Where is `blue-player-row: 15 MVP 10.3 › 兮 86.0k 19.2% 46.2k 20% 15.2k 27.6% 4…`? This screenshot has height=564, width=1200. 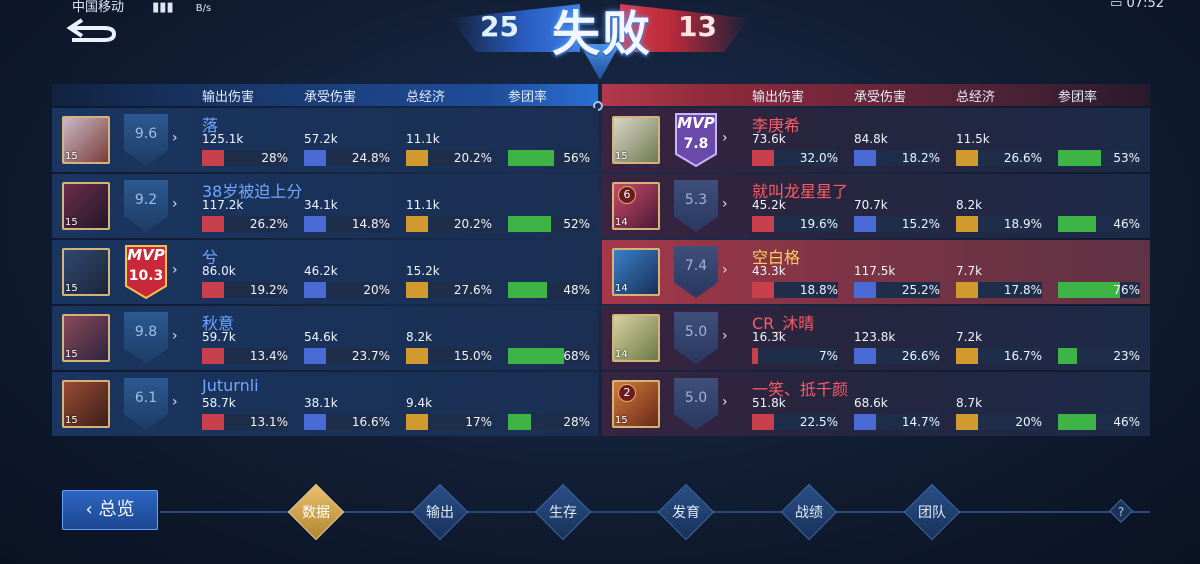
blue-player-row: 15 MVP 10.3 › 兮 86.0k 19.2% 46.2k 20% 15.2k 27.6% 4… is located at coordinates (325, 272).